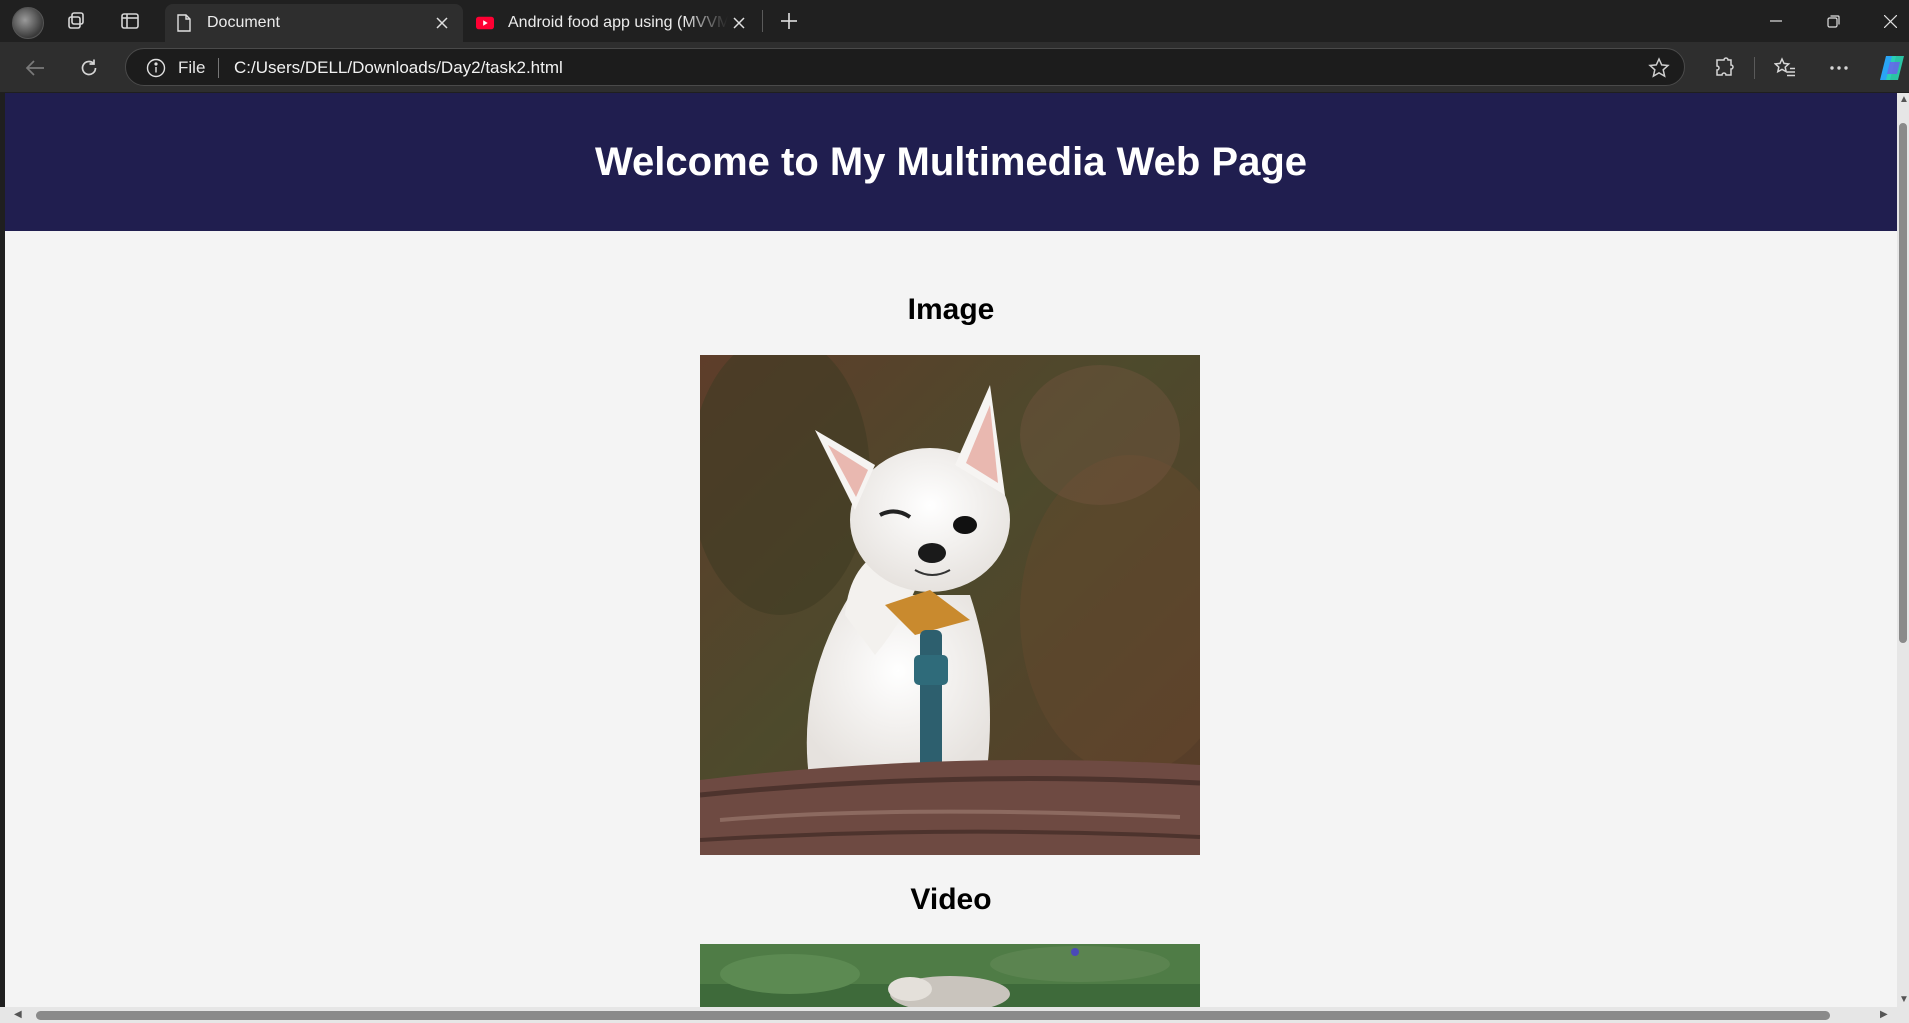 This screenshot has width=1909, height=1023. What do you see at coordinates (1893, 68) in the screenshot?
I see `copilot-icon` at bounding box center [1893, 68].